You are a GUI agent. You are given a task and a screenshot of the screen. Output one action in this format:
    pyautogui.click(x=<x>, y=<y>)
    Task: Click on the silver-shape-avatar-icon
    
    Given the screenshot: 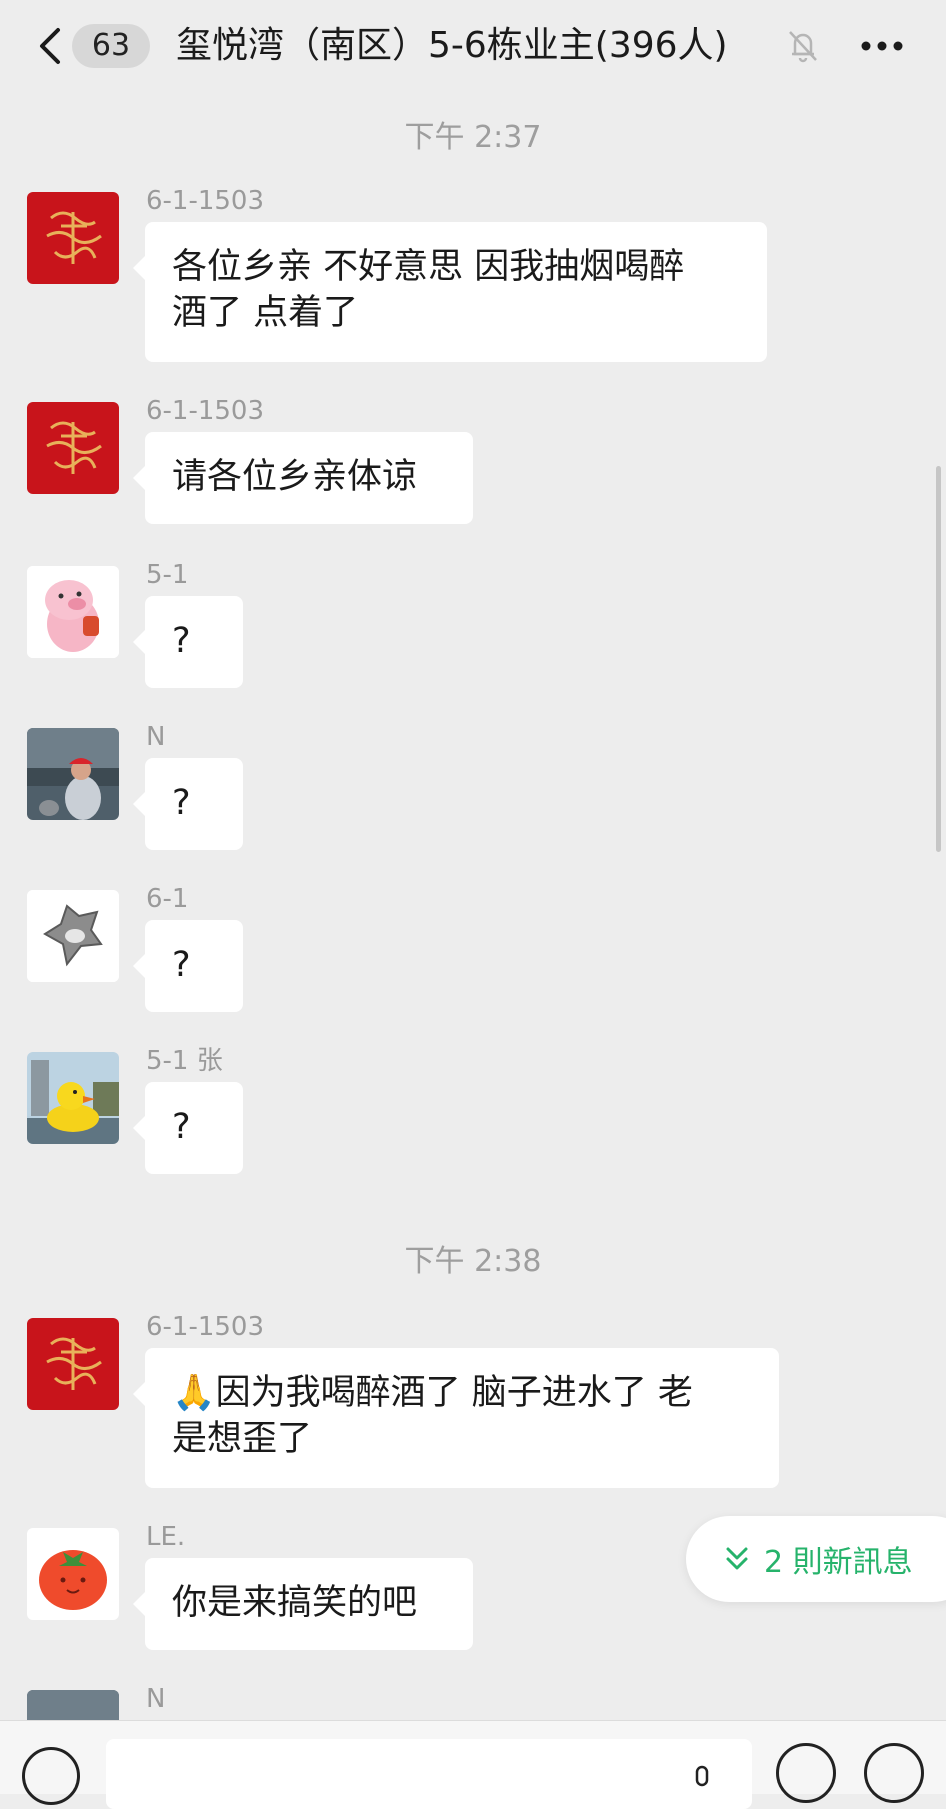 What is the action you would take?
    pyautogui.click(x=73, y=936)
    